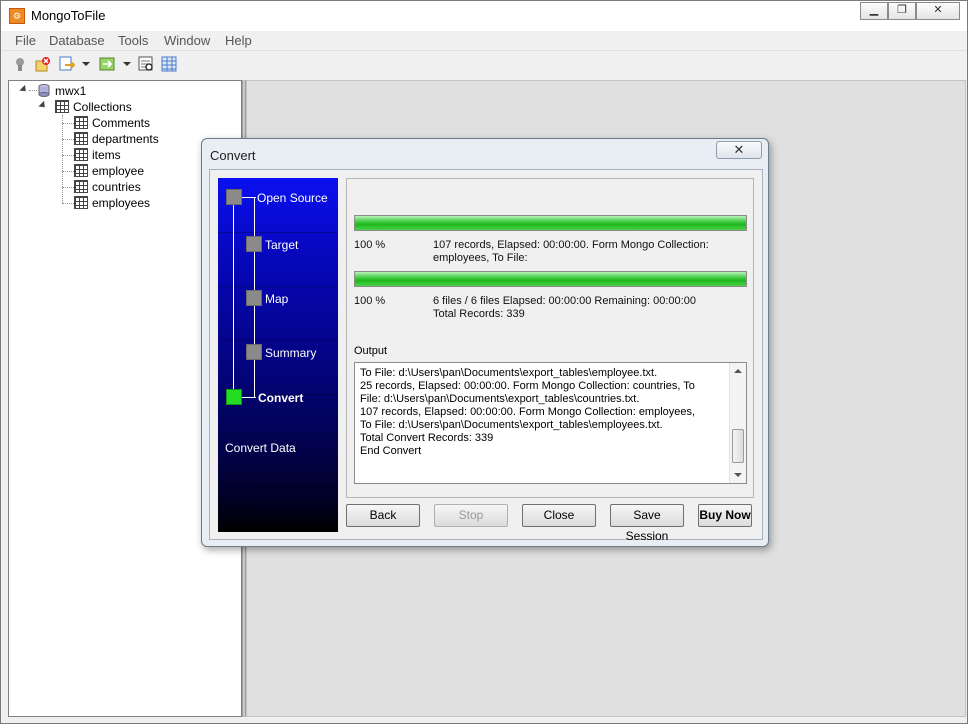 The image size is (968, 724). I want to click on total-progress-fill, so click(550, 279).